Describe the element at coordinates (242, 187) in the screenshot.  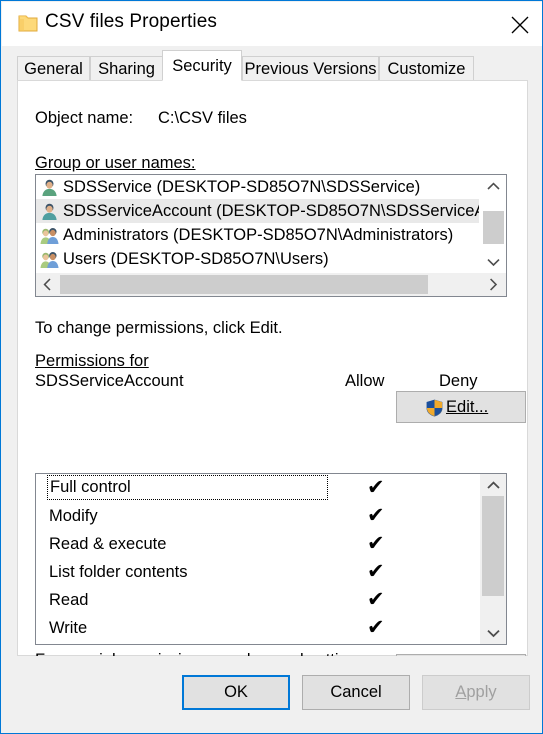
I see `list-item-label: SDSService (DESKTOP-SD85O7N\SDSService)` at that location.